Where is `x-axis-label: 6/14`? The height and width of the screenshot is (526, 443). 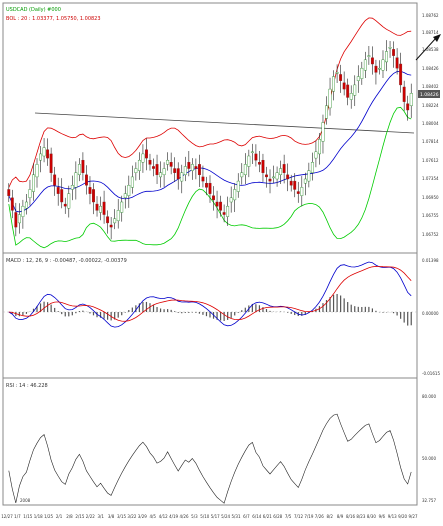
x-axis-label: 6/14 is located at coordinates (256, 516).